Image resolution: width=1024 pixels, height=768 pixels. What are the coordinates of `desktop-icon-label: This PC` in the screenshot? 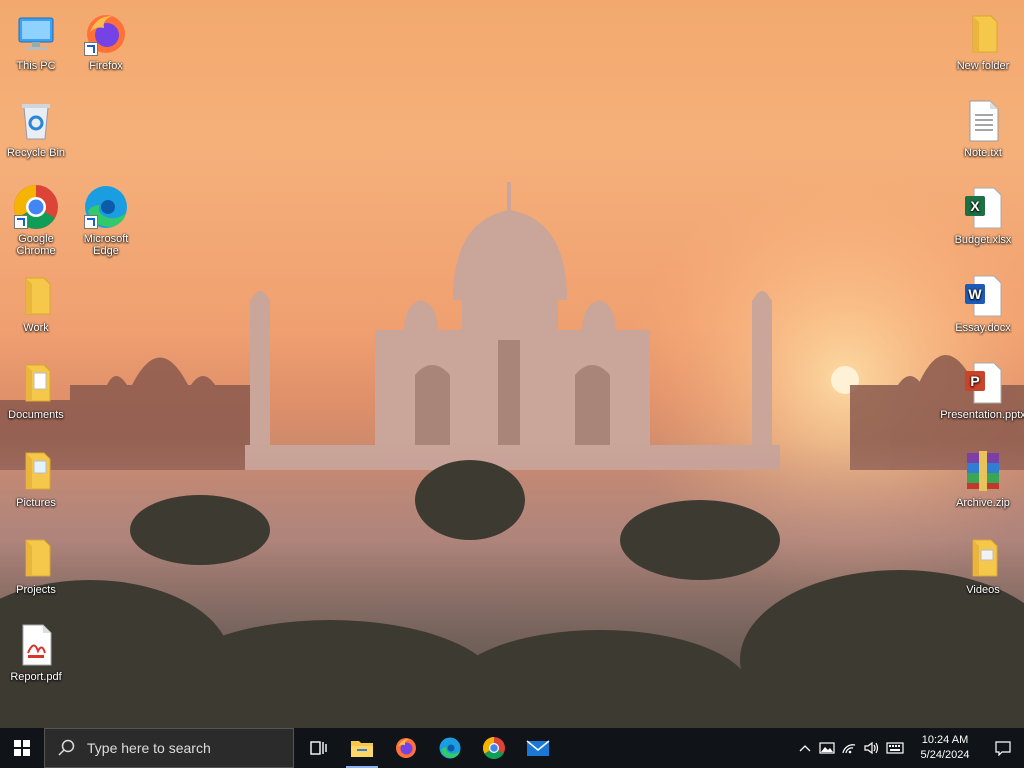 It's located at (36, 66).